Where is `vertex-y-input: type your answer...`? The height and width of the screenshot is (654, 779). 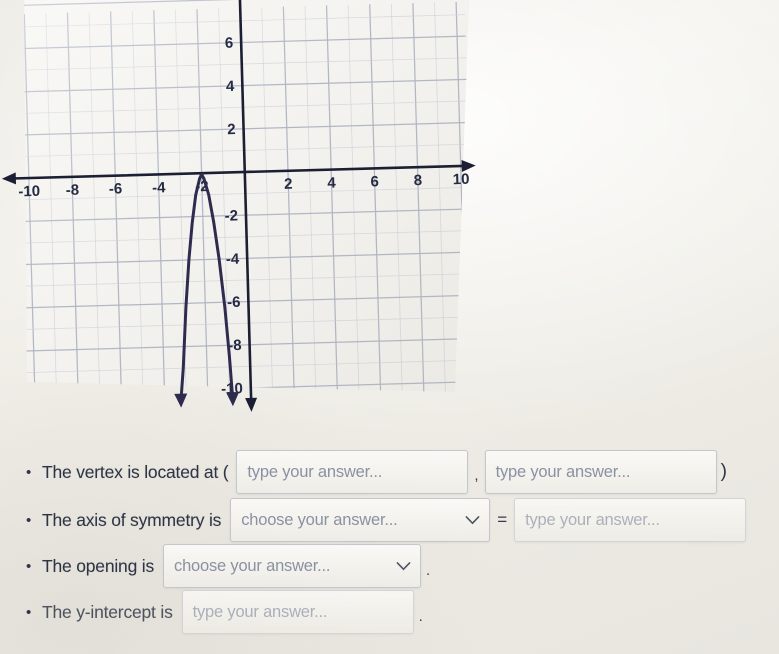 vertex-y-input: type your answer... is located at coordinates (600, 472).